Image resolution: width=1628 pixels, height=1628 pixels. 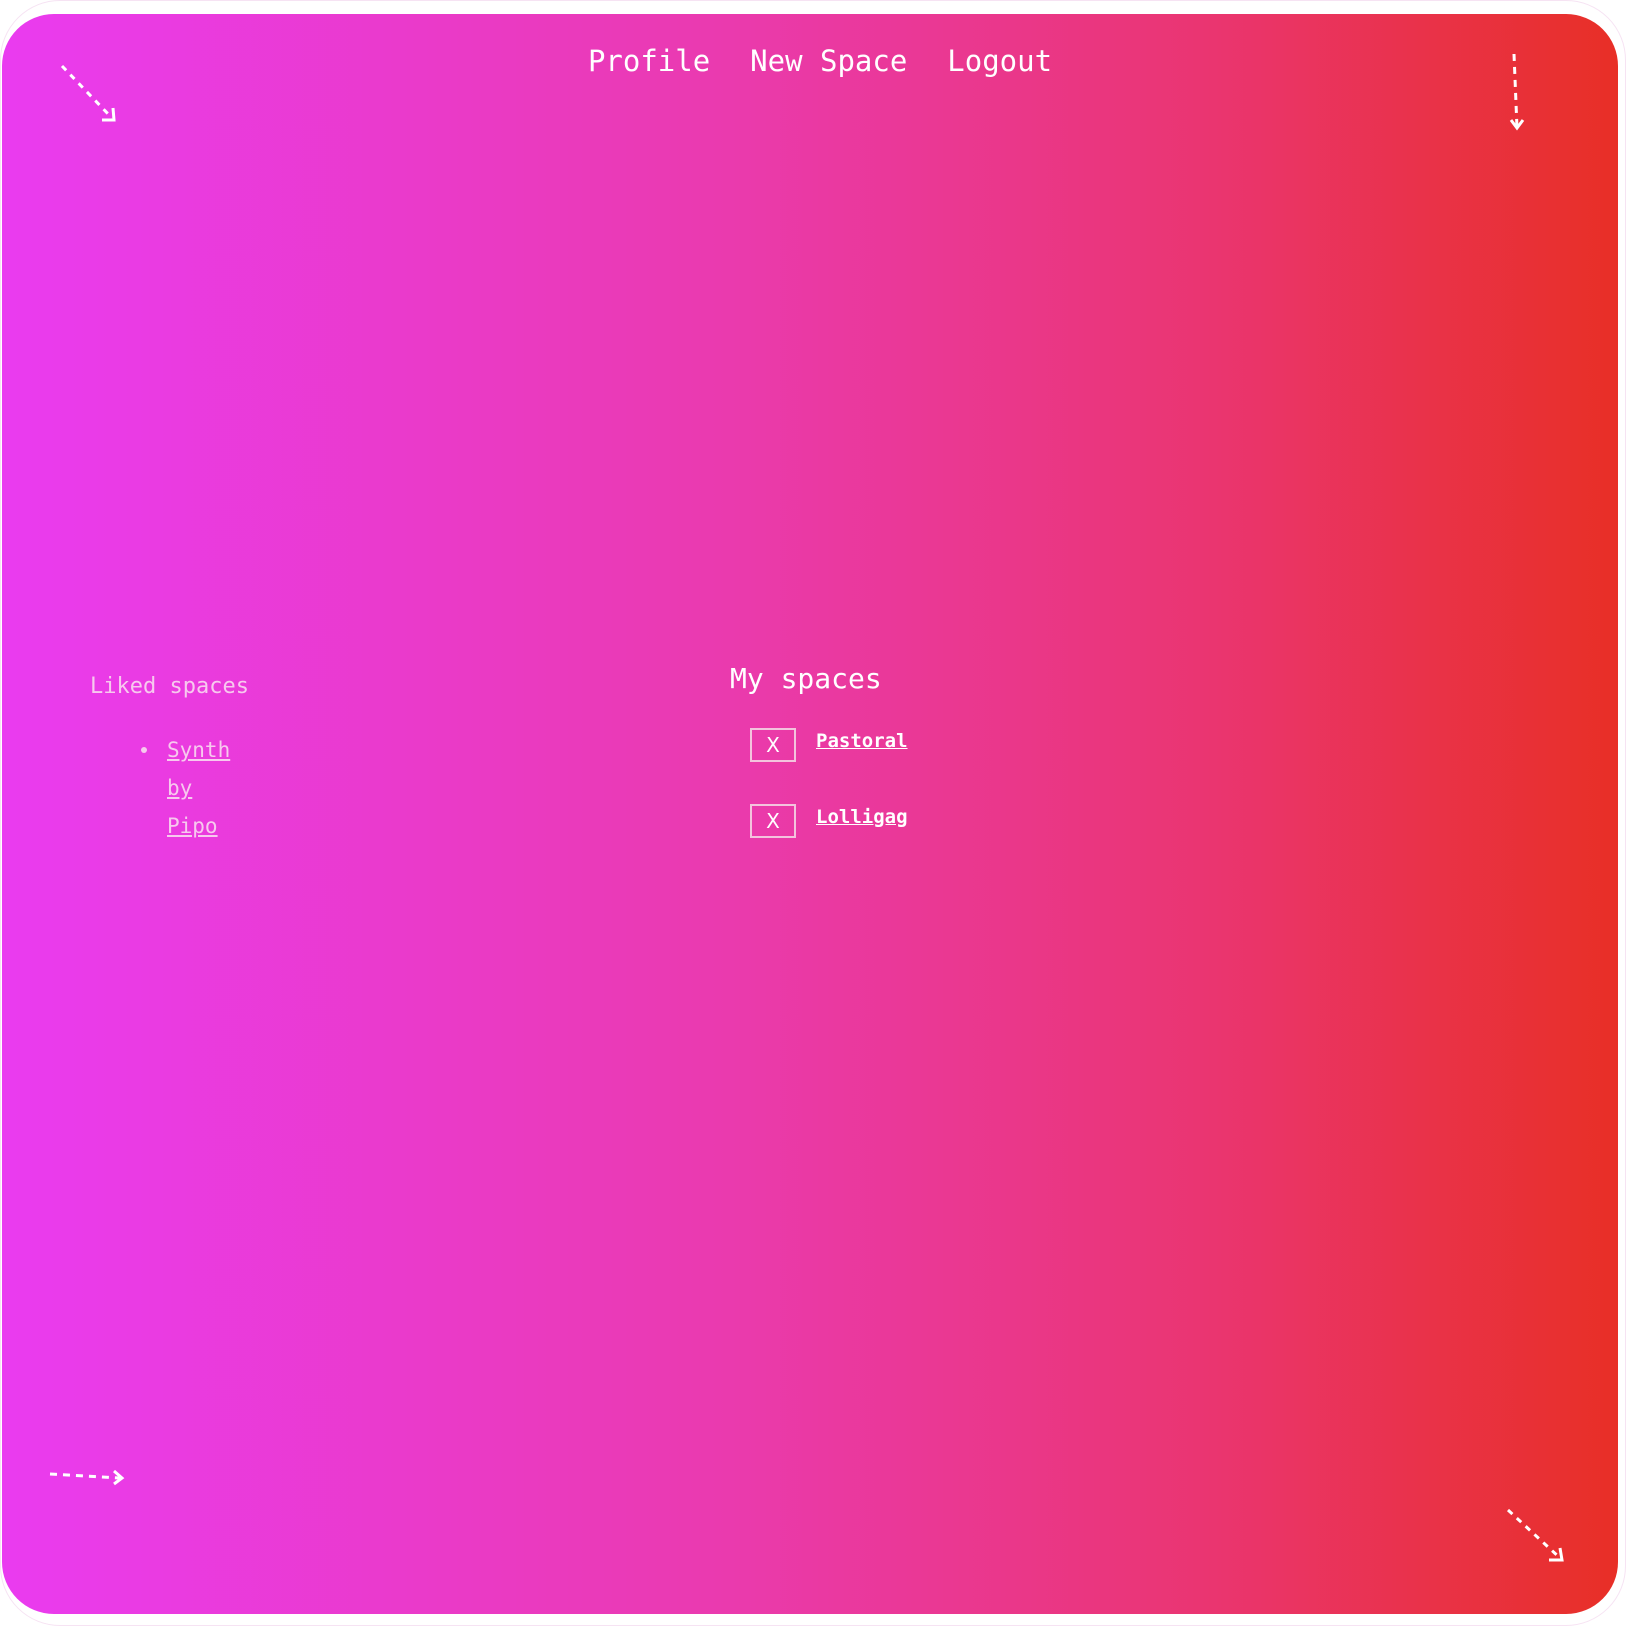 I want to click on nav-new-space-link: New Space, so click(x=828, y=61).